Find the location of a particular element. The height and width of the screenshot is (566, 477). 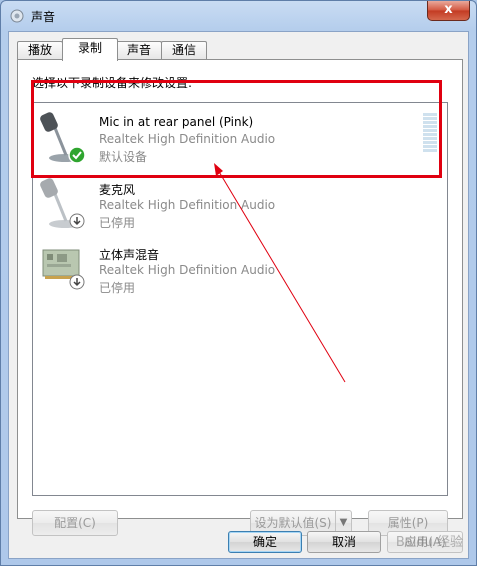

speaker-icon is located at coordinates (17, 16).